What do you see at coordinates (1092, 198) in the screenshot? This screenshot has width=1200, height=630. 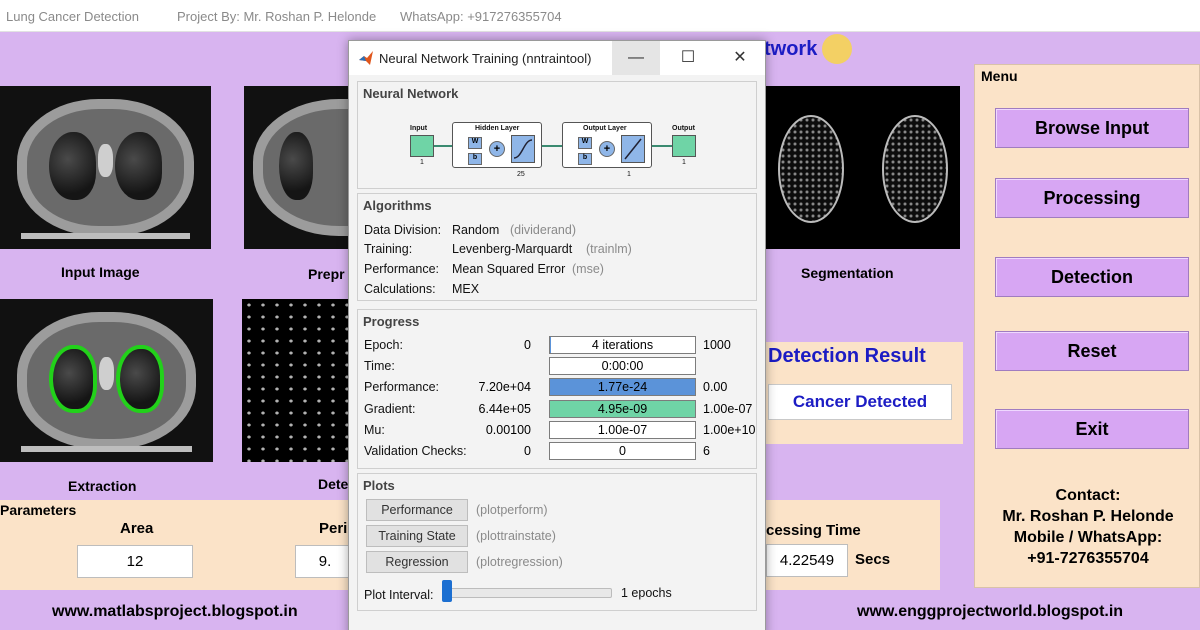 I see `processing-button: Processing` at bounding box center [1092, 198].